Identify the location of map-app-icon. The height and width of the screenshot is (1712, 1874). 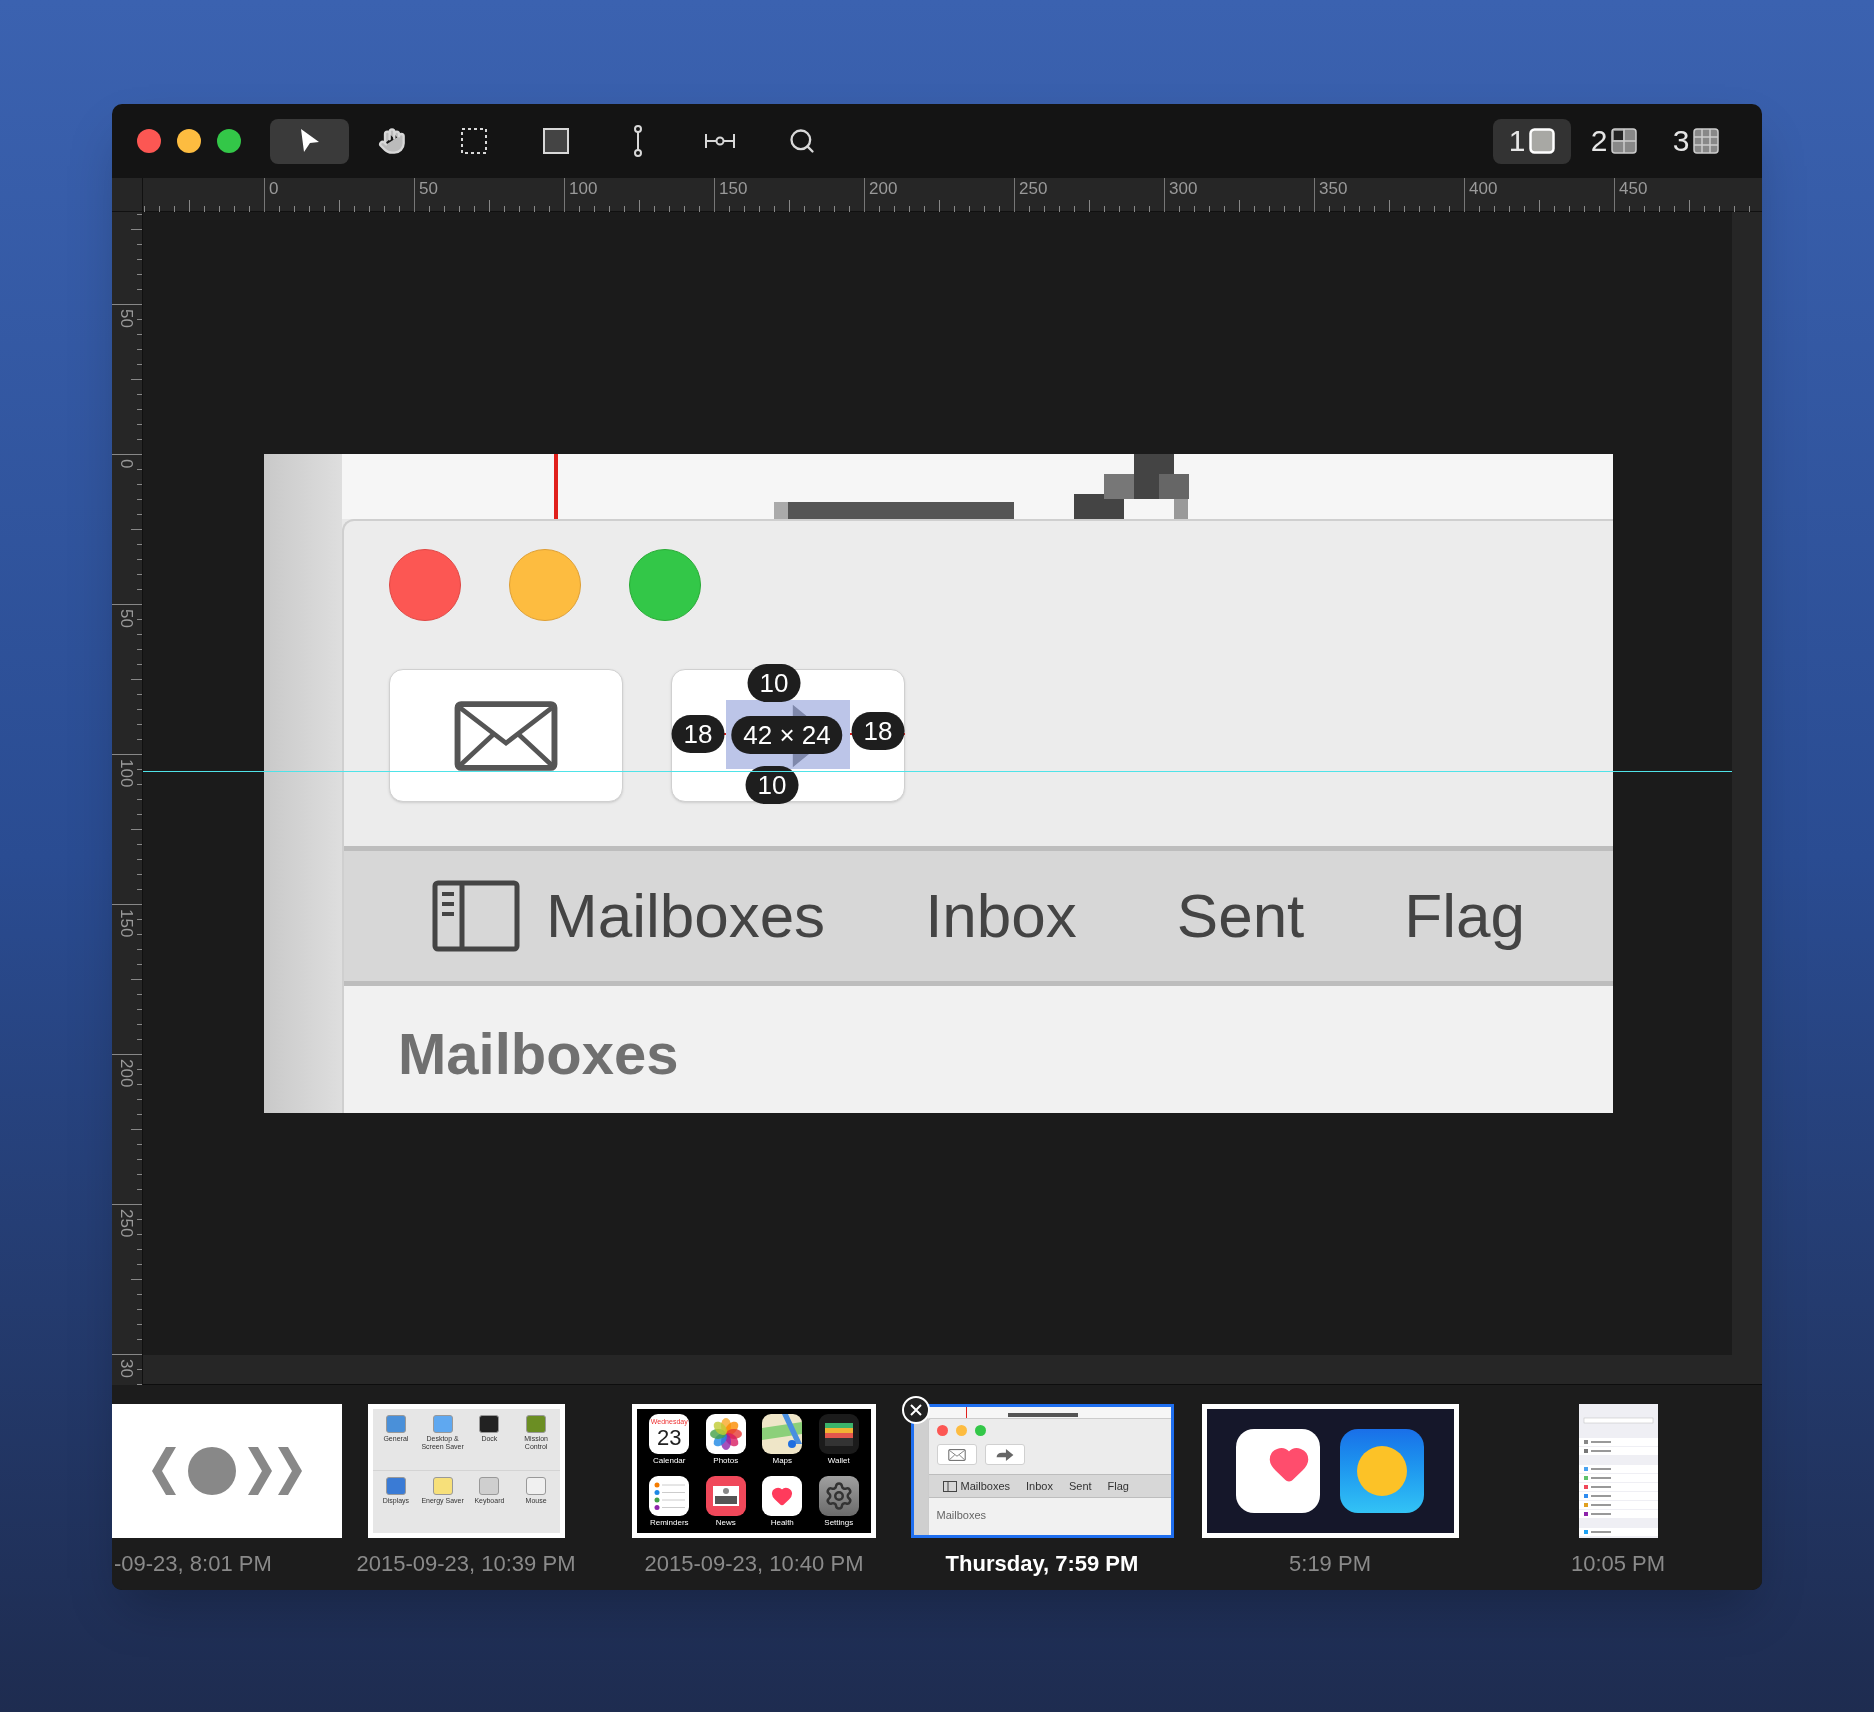
(782, 1434).